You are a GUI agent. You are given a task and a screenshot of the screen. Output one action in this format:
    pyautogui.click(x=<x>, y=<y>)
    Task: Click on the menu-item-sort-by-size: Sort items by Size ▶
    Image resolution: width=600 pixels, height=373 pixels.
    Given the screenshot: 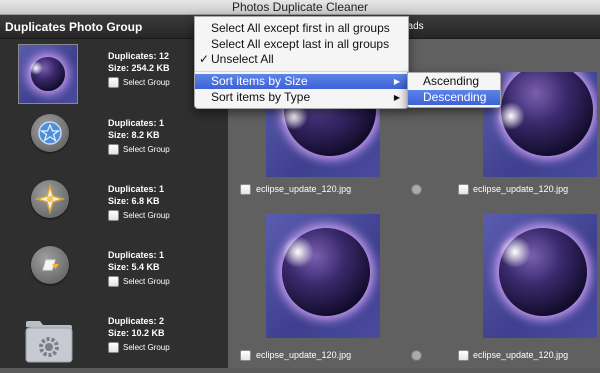 What is the action you would take?
    pyautogui.click(x=301, y=81)
    